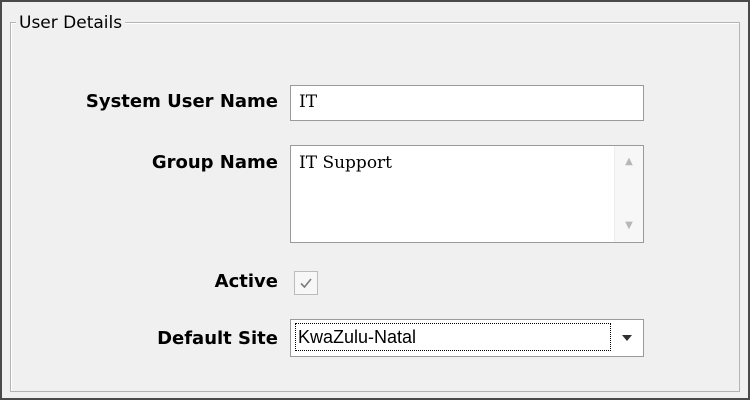 The image size is (750, 400). What do you see at coordinates (181, 101) in the screenshot?
I see `system-user-name-label: System User Name` at bounding box center [181, 101].